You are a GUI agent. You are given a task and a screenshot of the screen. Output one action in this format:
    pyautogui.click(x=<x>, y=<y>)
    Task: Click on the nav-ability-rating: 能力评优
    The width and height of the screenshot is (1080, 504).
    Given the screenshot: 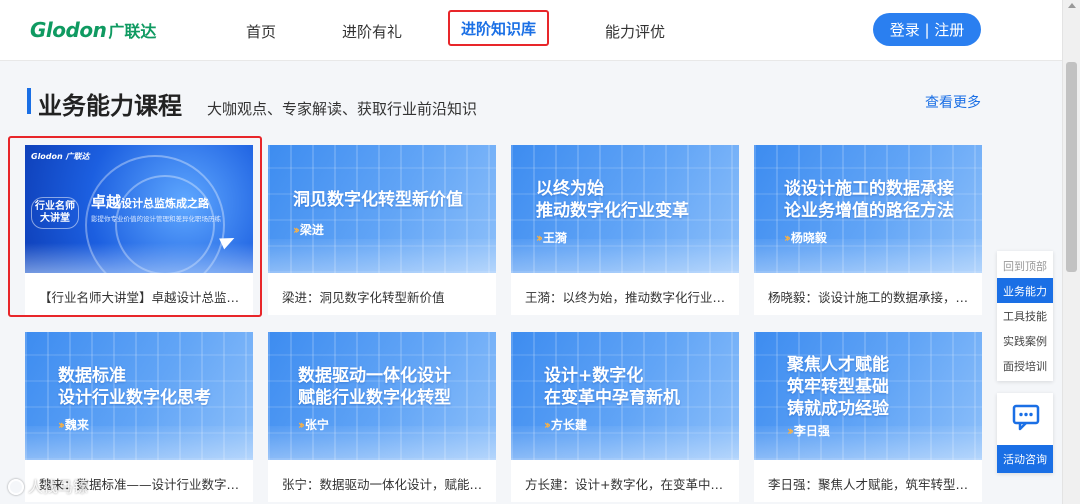 What is the action you would take?
    pyautogui.click(x=635, y=31)
    